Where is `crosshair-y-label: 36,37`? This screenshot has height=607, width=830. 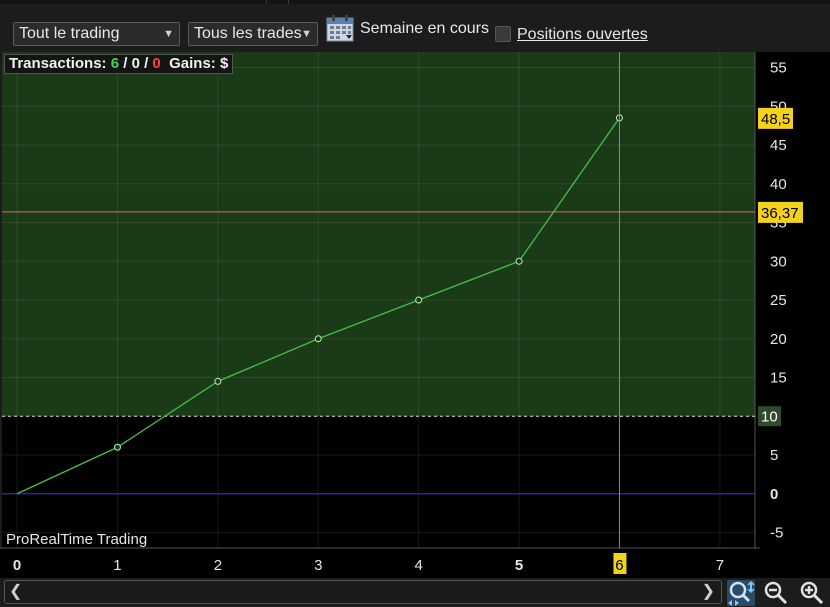
crosshair-y-label: 36,37 is located at coordinates (780, 213).